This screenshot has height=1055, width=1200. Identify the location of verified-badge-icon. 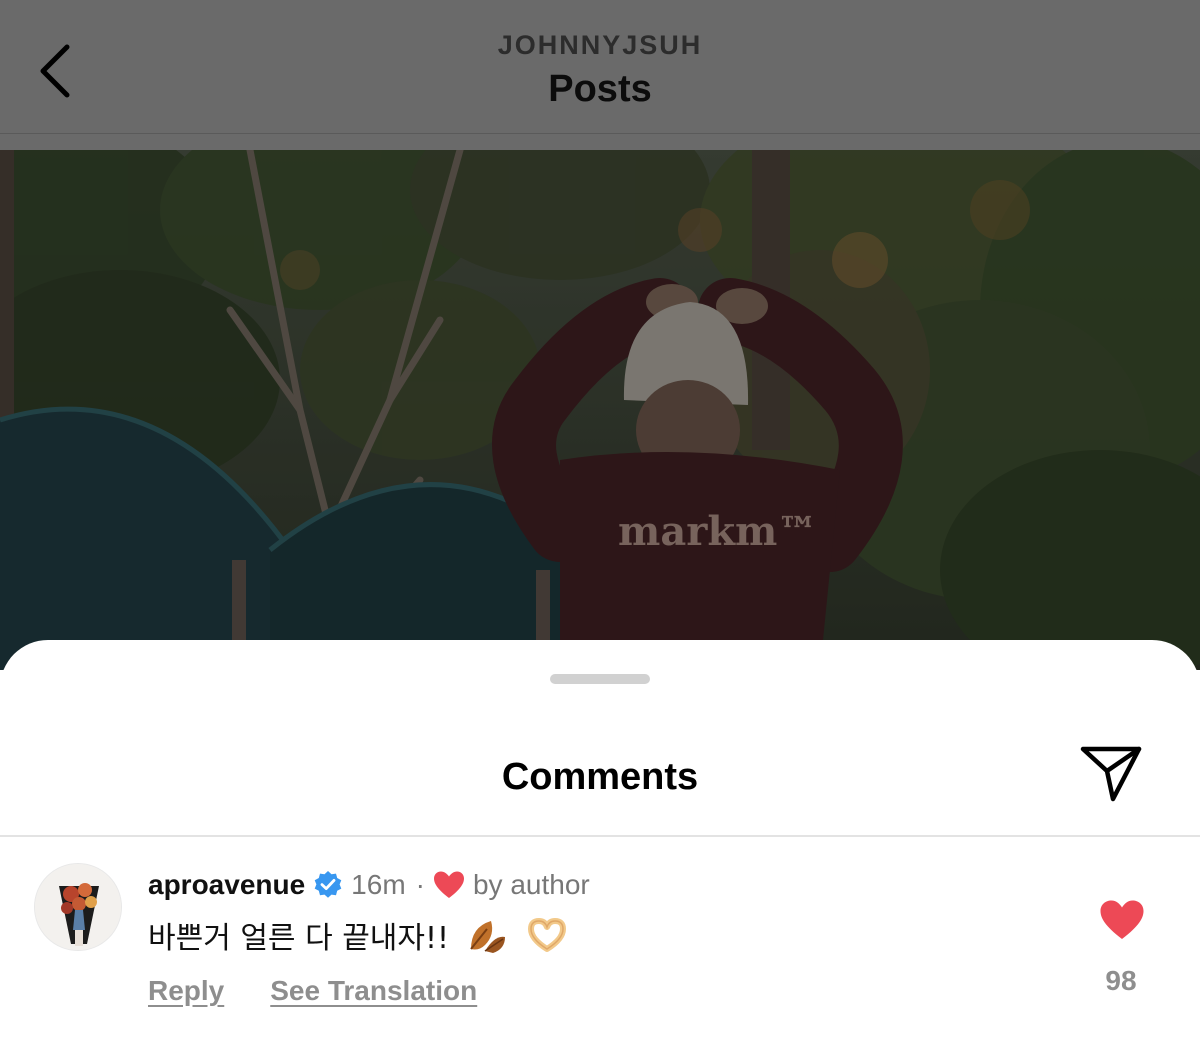
(328, 885).